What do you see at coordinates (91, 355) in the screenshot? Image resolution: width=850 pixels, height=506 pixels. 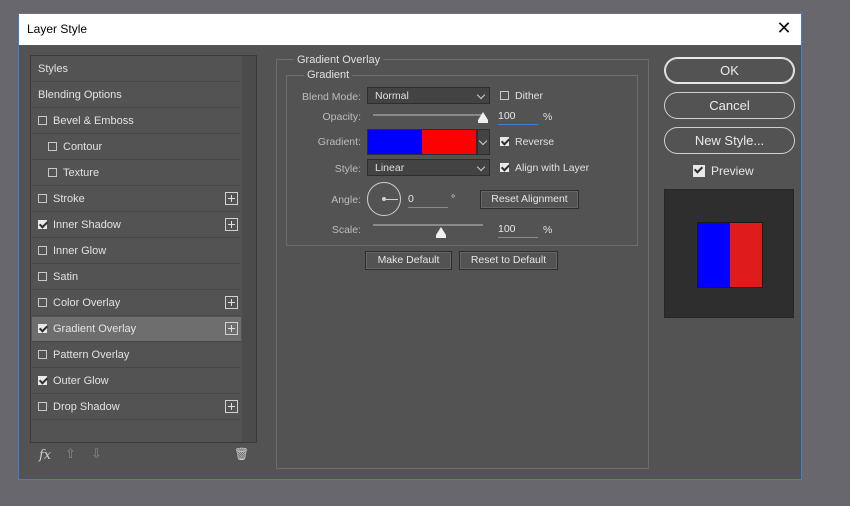 I see `style-item-label: Pattern Overlay` at bounding box center [91, 355].